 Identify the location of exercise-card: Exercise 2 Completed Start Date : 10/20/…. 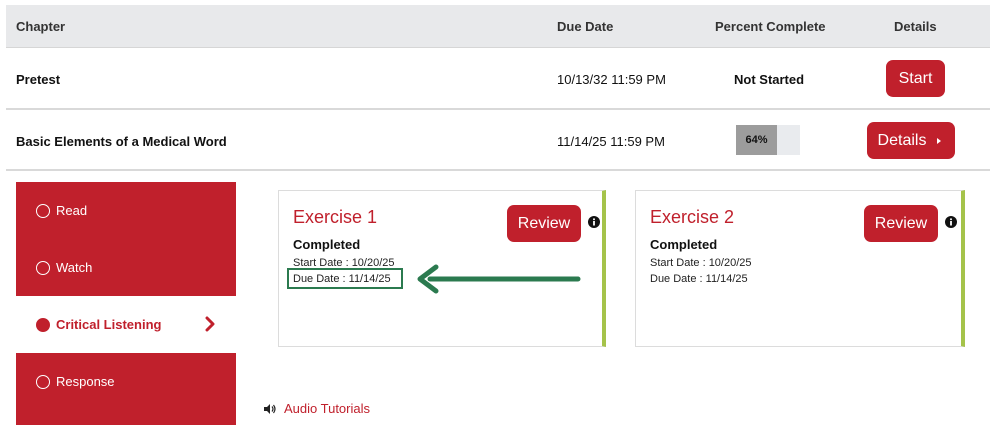
(800, 268).